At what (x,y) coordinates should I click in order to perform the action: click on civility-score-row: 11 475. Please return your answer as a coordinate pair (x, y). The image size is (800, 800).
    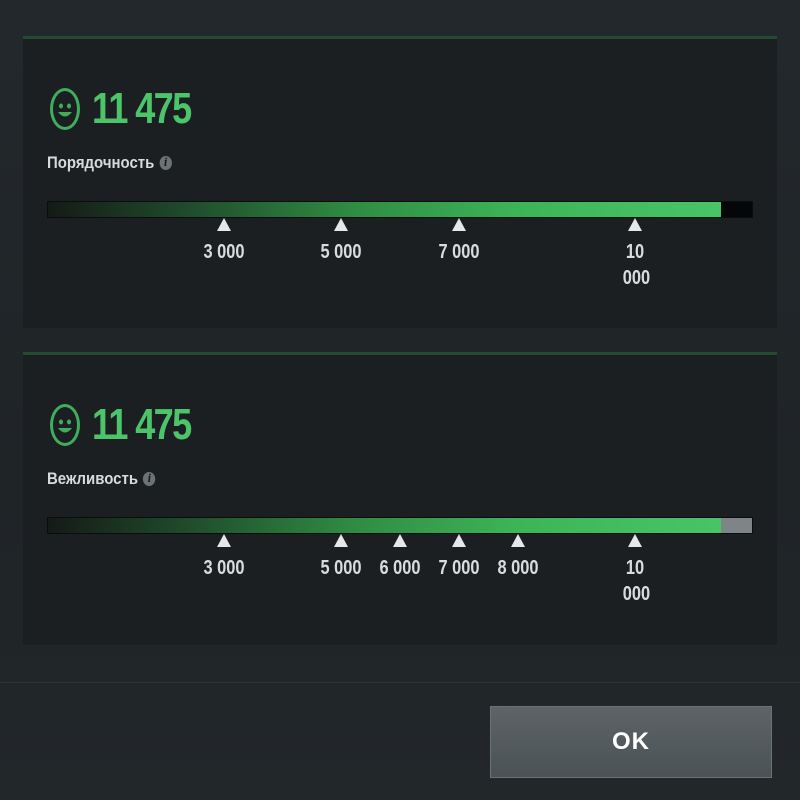
    Looking at the image, I should click on (131, 425).